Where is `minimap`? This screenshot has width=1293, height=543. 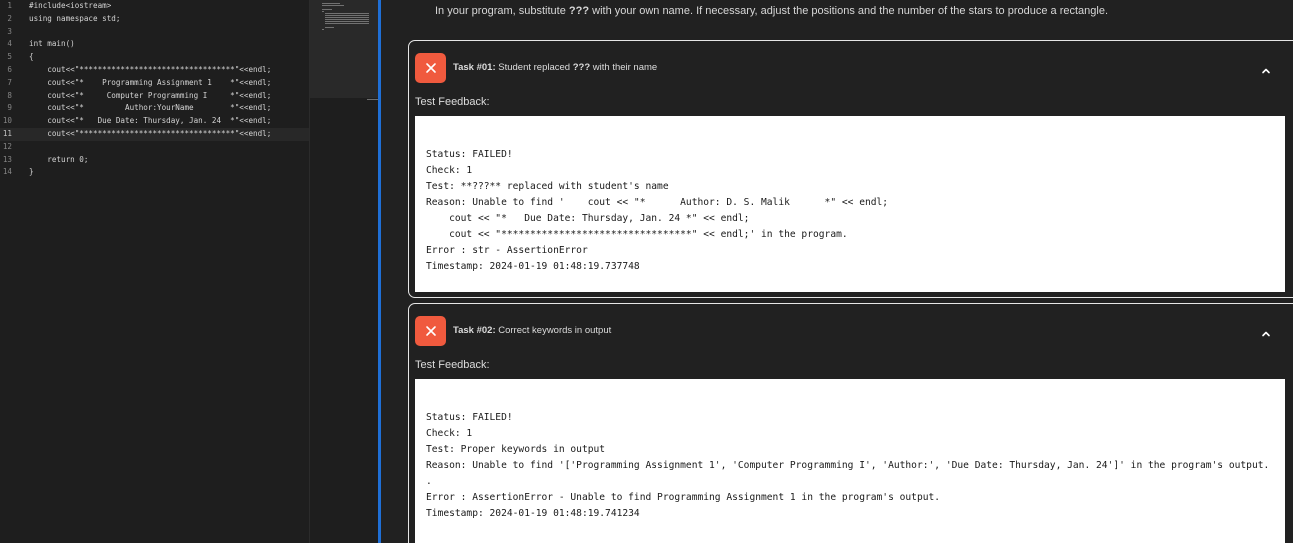 minimap is located at coordinates (343, 271).